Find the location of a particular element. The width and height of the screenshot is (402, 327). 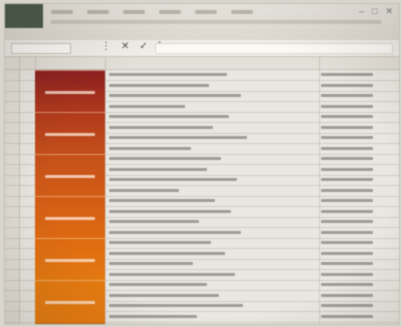

column-header-b is located at coordinates (70, 63).